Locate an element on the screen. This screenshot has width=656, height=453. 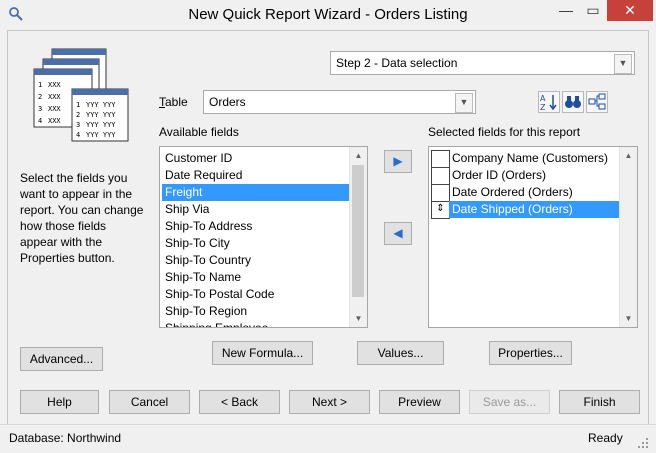
help-button: Help is located at coordinates (59, 402).